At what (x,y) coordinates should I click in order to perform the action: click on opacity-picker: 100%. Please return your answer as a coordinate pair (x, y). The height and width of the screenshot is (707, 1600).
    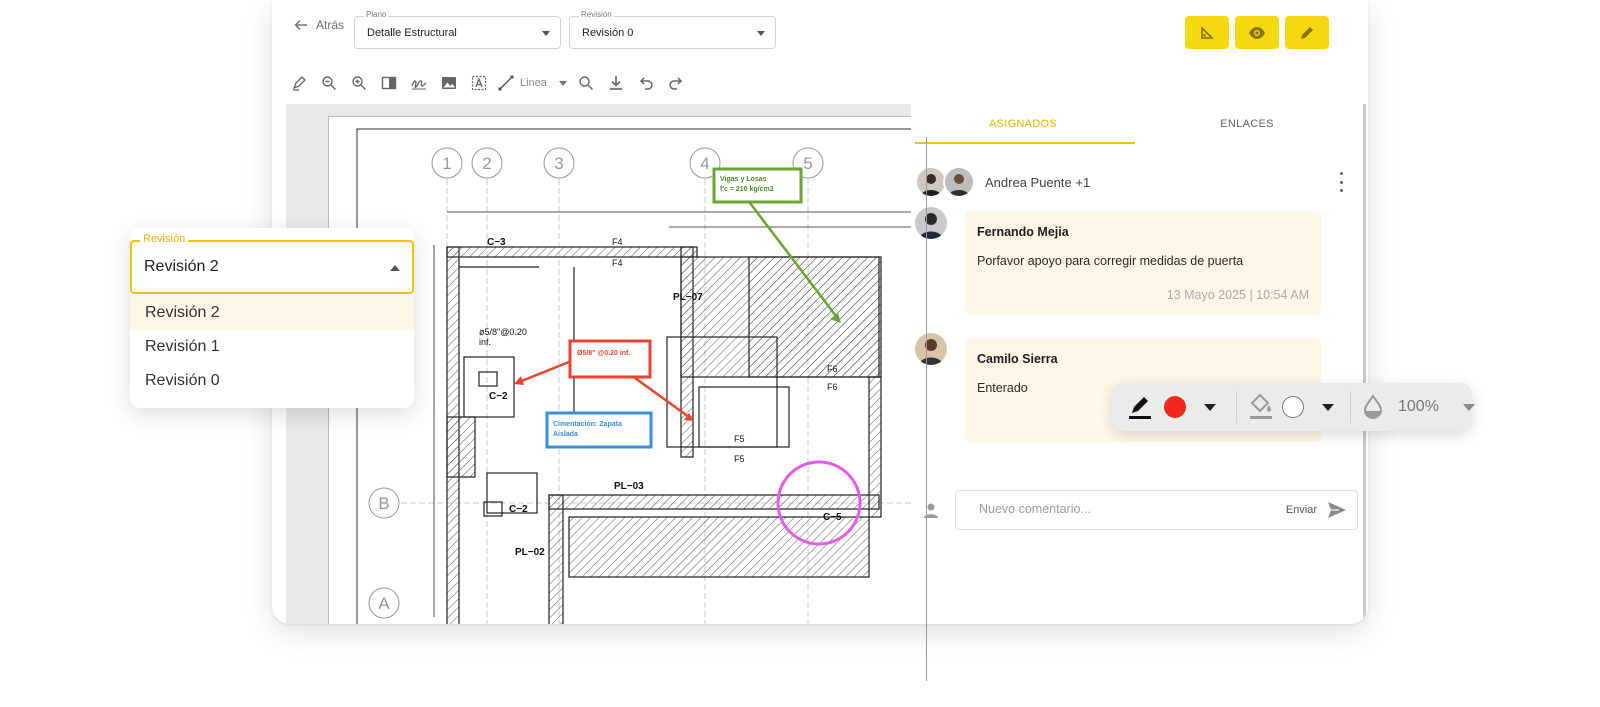
    Looking at the image, I should click on (1418, 407).